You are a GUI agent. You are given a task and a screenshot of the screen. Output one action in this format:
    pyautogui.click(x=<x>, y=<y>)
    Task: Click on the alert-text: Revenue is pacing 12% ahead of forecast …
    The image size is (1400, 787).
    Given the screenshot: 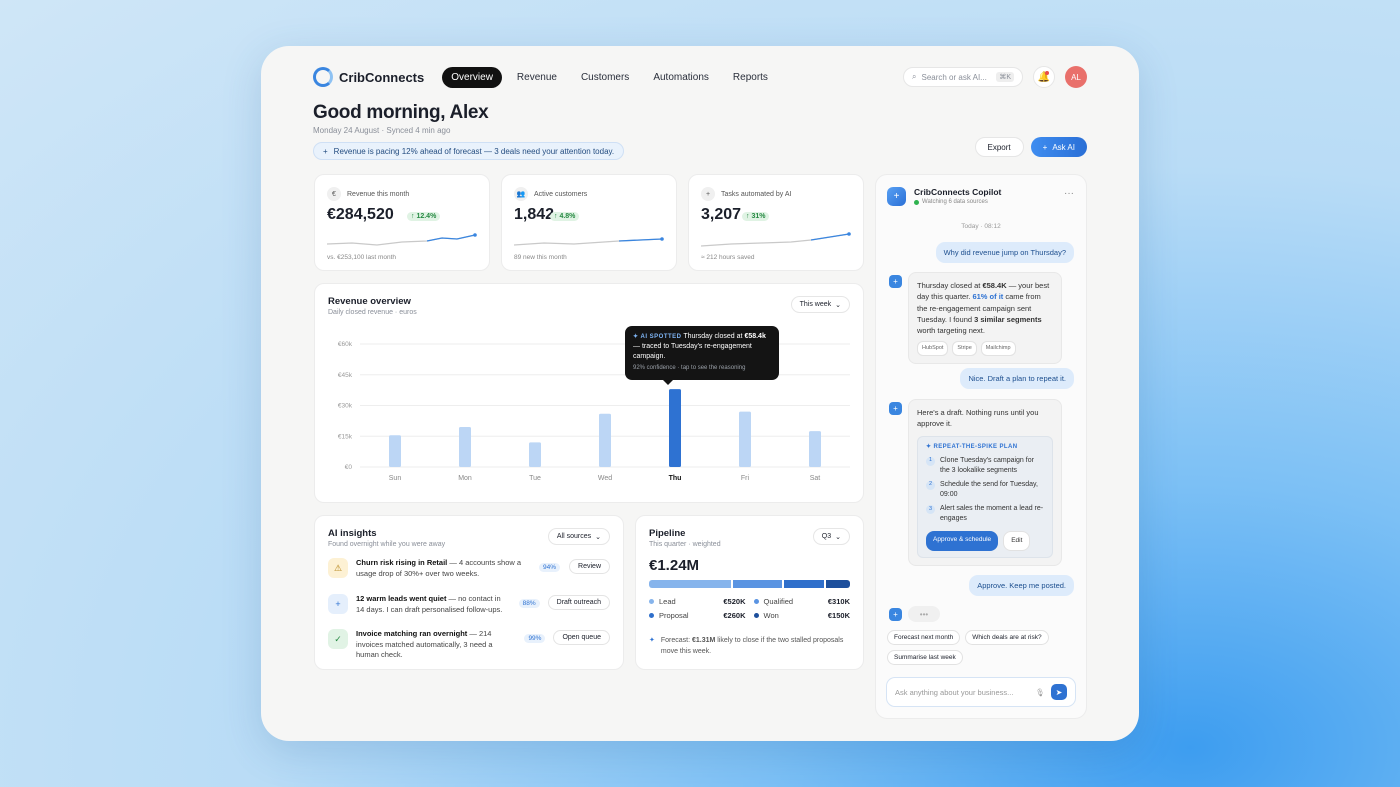 What is the action you would take?
    pyautogui.click(x=474, y=151)
    